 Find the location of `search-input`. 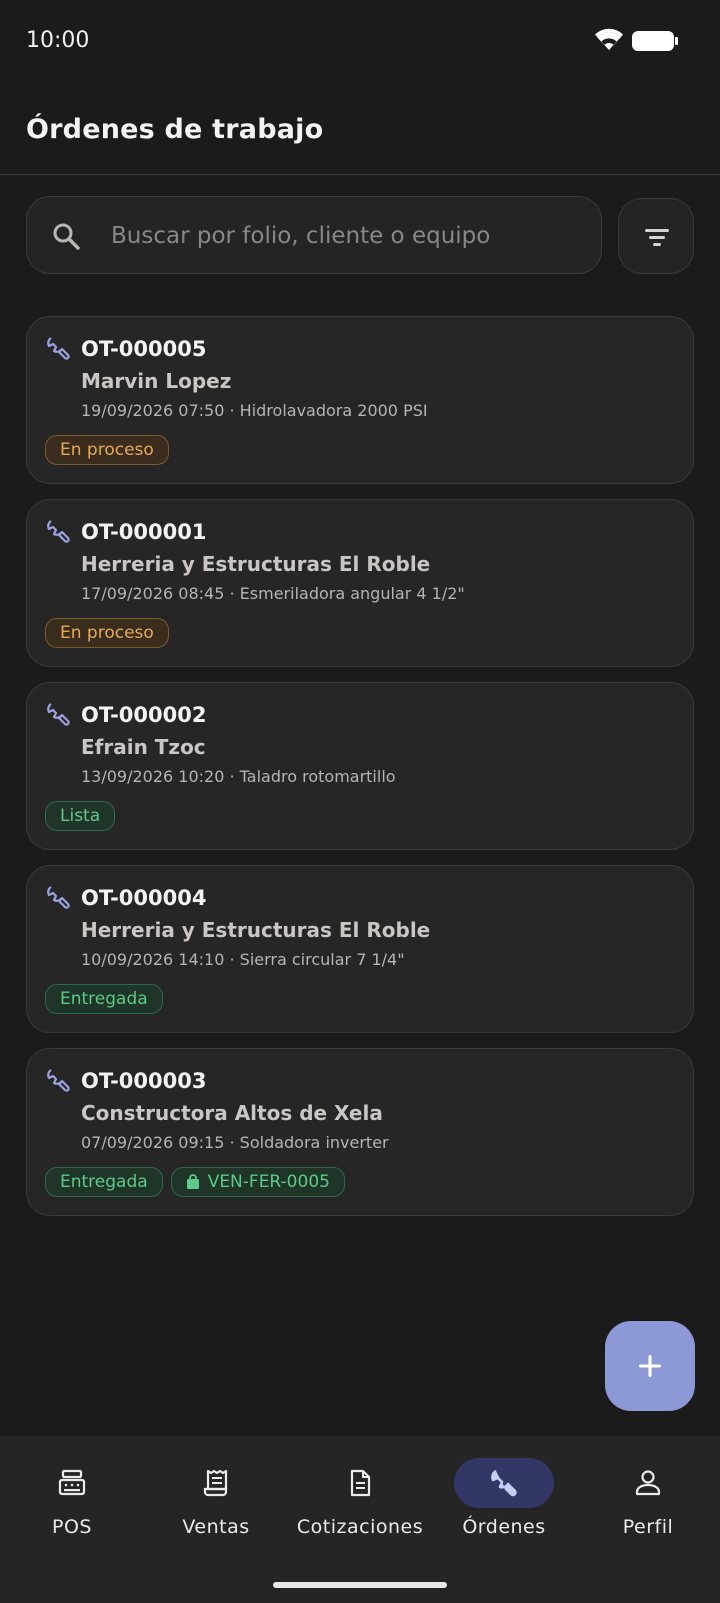

search-input is located at coordinates (346, 236).